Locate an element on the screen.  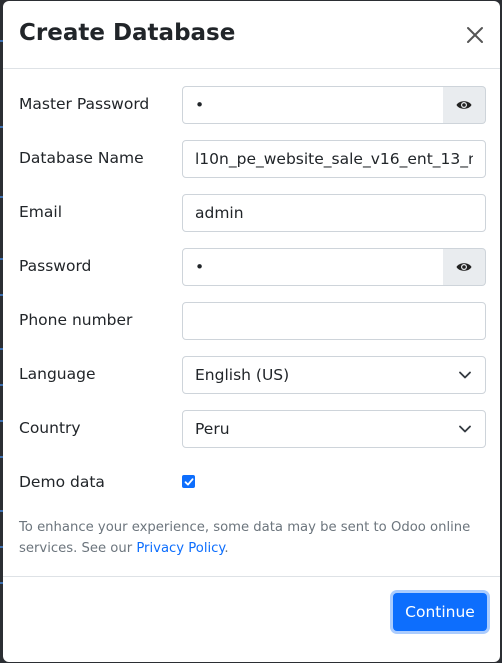
database-name-label: Database Name is located at coordinates (81, 158).